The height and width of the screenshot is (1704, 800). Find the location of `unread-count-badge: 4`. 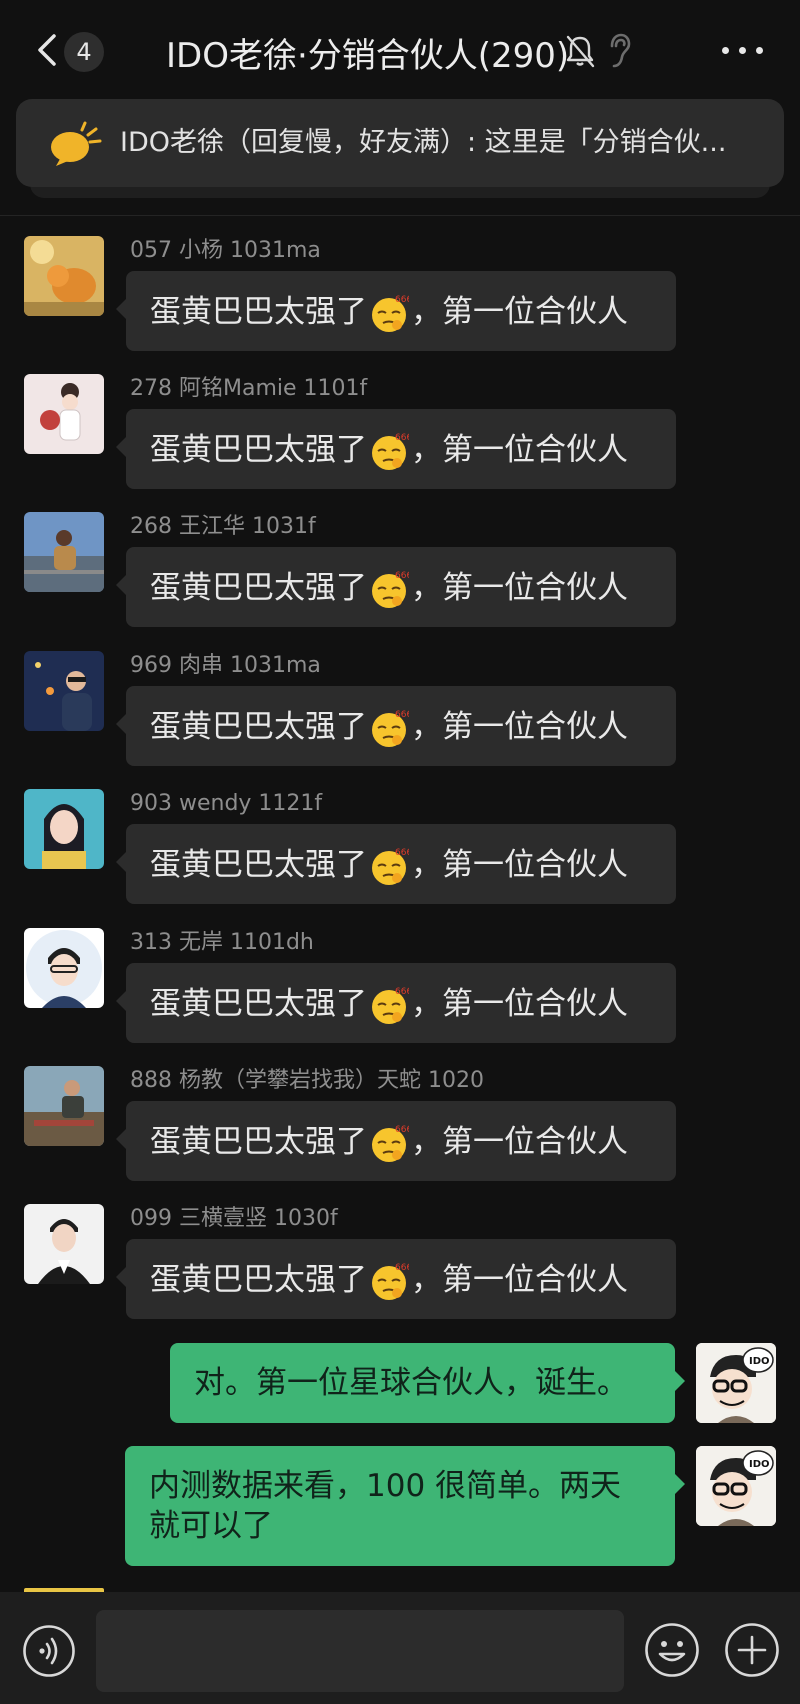

unread-count-badge: 4 is located at coordinates (84, 52).